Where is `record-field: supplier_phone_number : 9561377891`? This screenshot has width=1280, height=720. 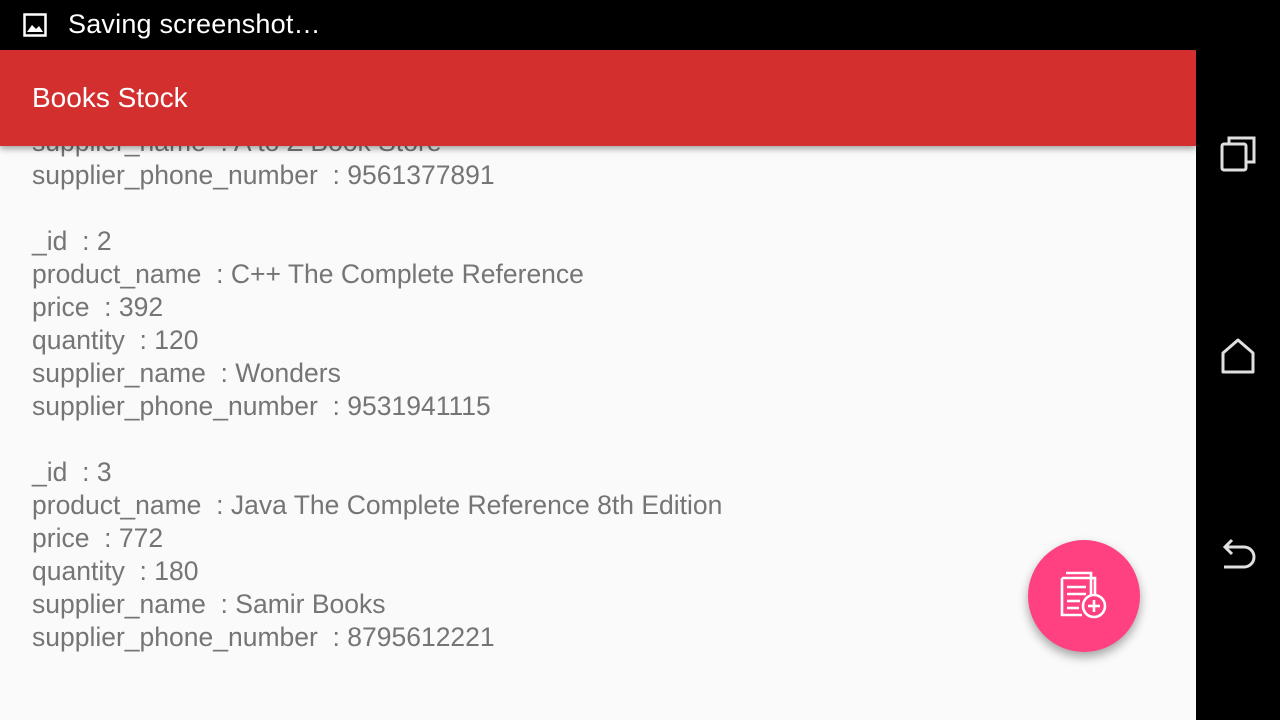
record-field: supplier_phone_number : 9561377891 is located at coordinates (263, 175).